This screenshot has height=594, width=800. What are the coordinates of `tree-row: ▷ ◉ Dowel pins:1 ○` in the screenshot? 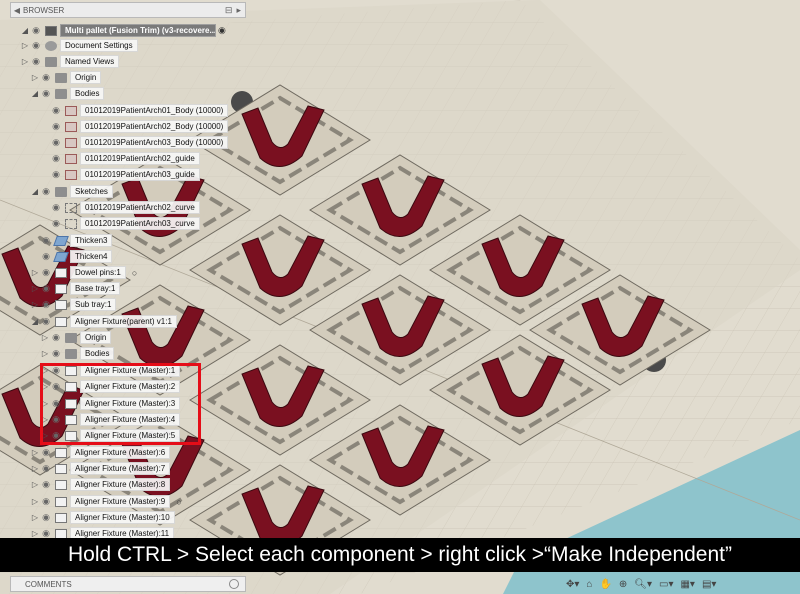 It's located at (83, 272).